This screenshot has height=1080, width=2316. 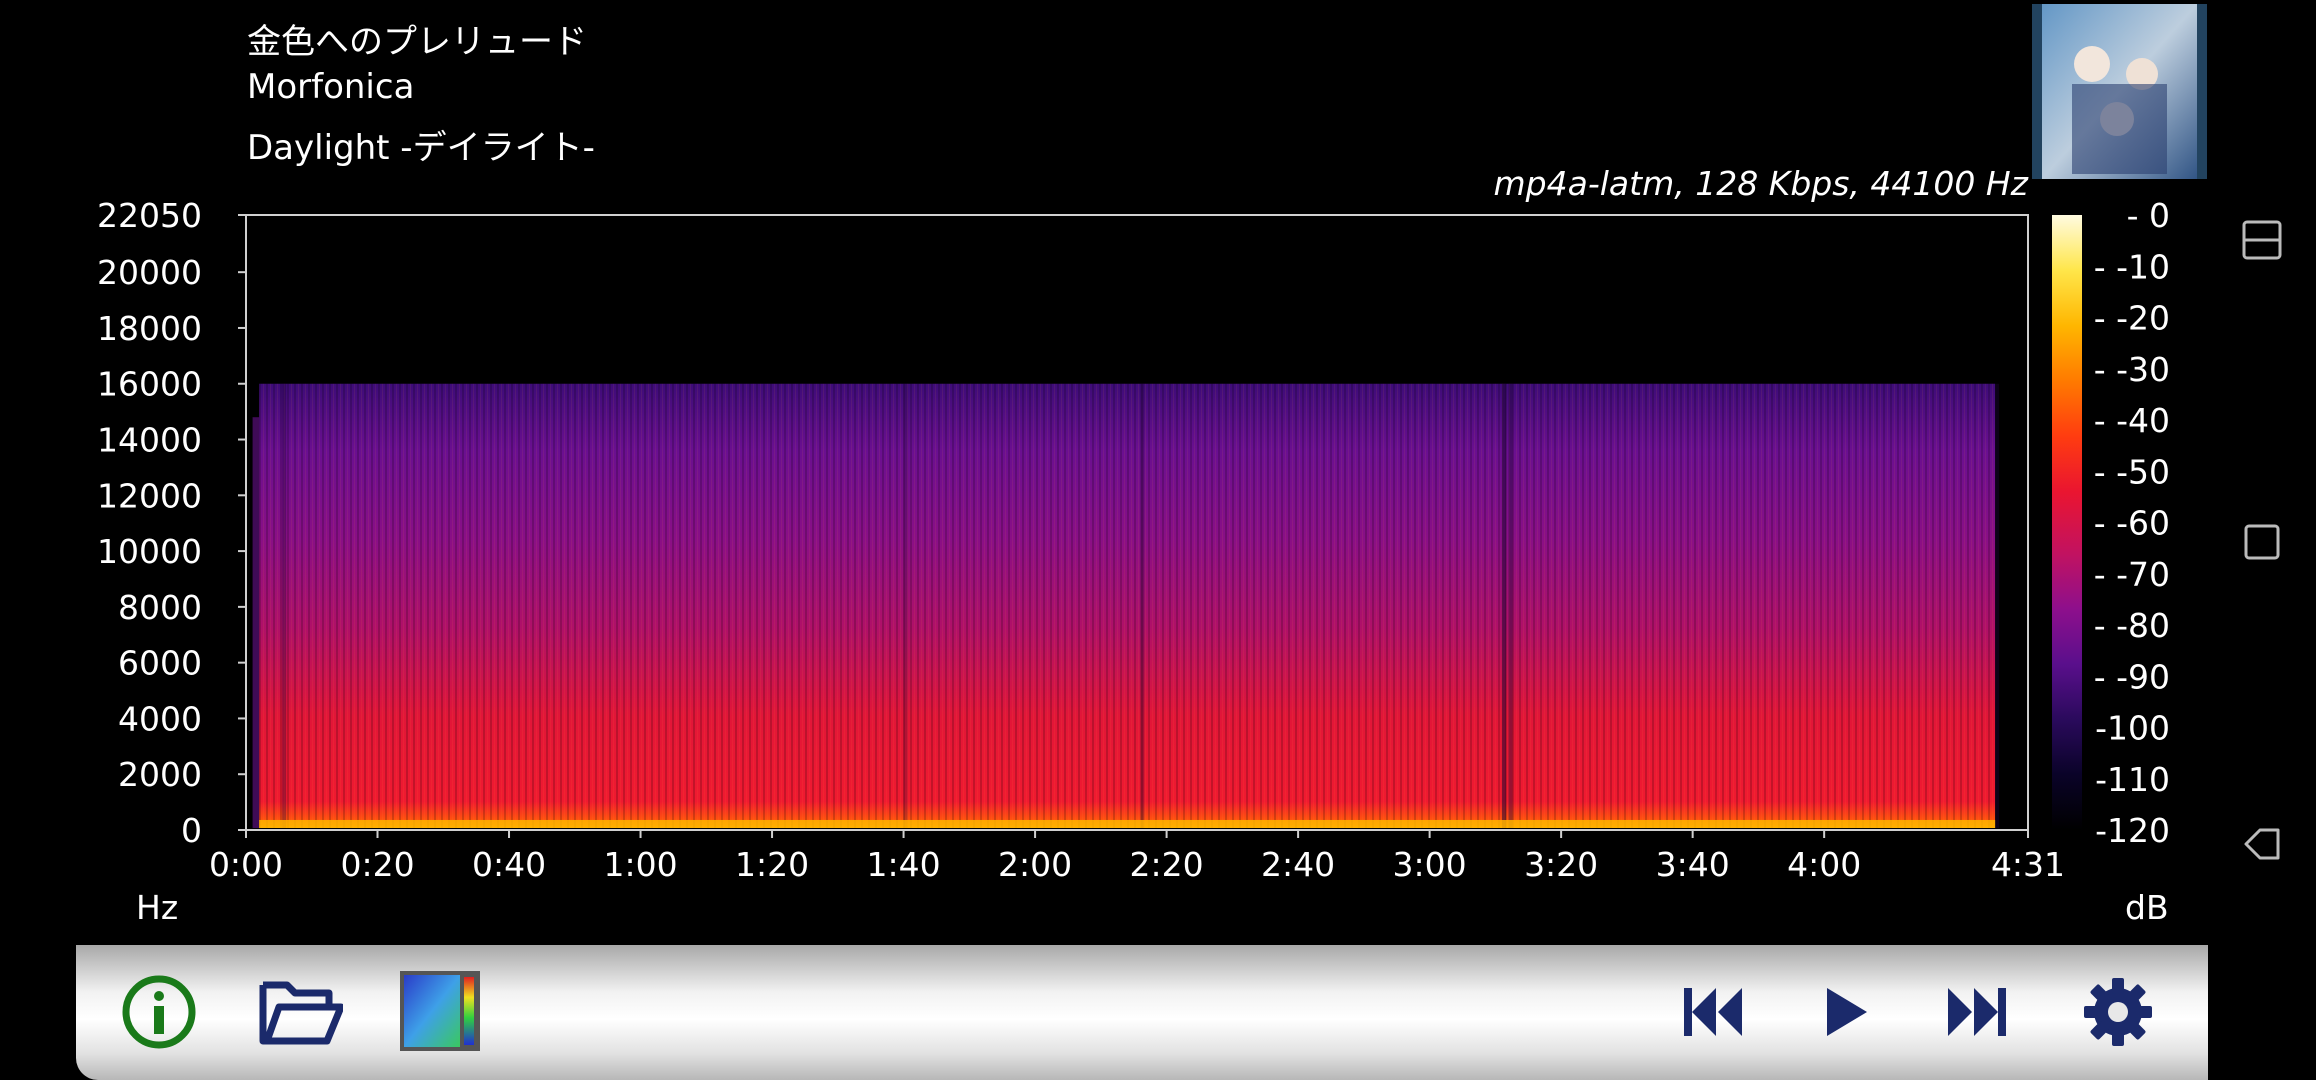 What do you see at coordinates (2147, 907) in the screenshot?
I see `colorbar-unit: dB` at bounding box center [2147, 907].